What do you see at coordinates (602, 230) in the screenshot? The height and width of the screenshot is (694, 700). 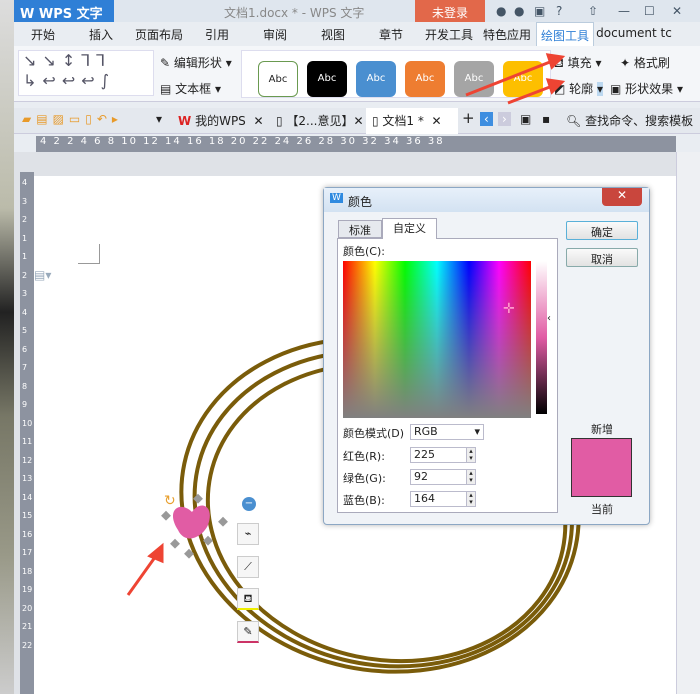 I see `ok-button: 确定` at bounding box center [602, 230].